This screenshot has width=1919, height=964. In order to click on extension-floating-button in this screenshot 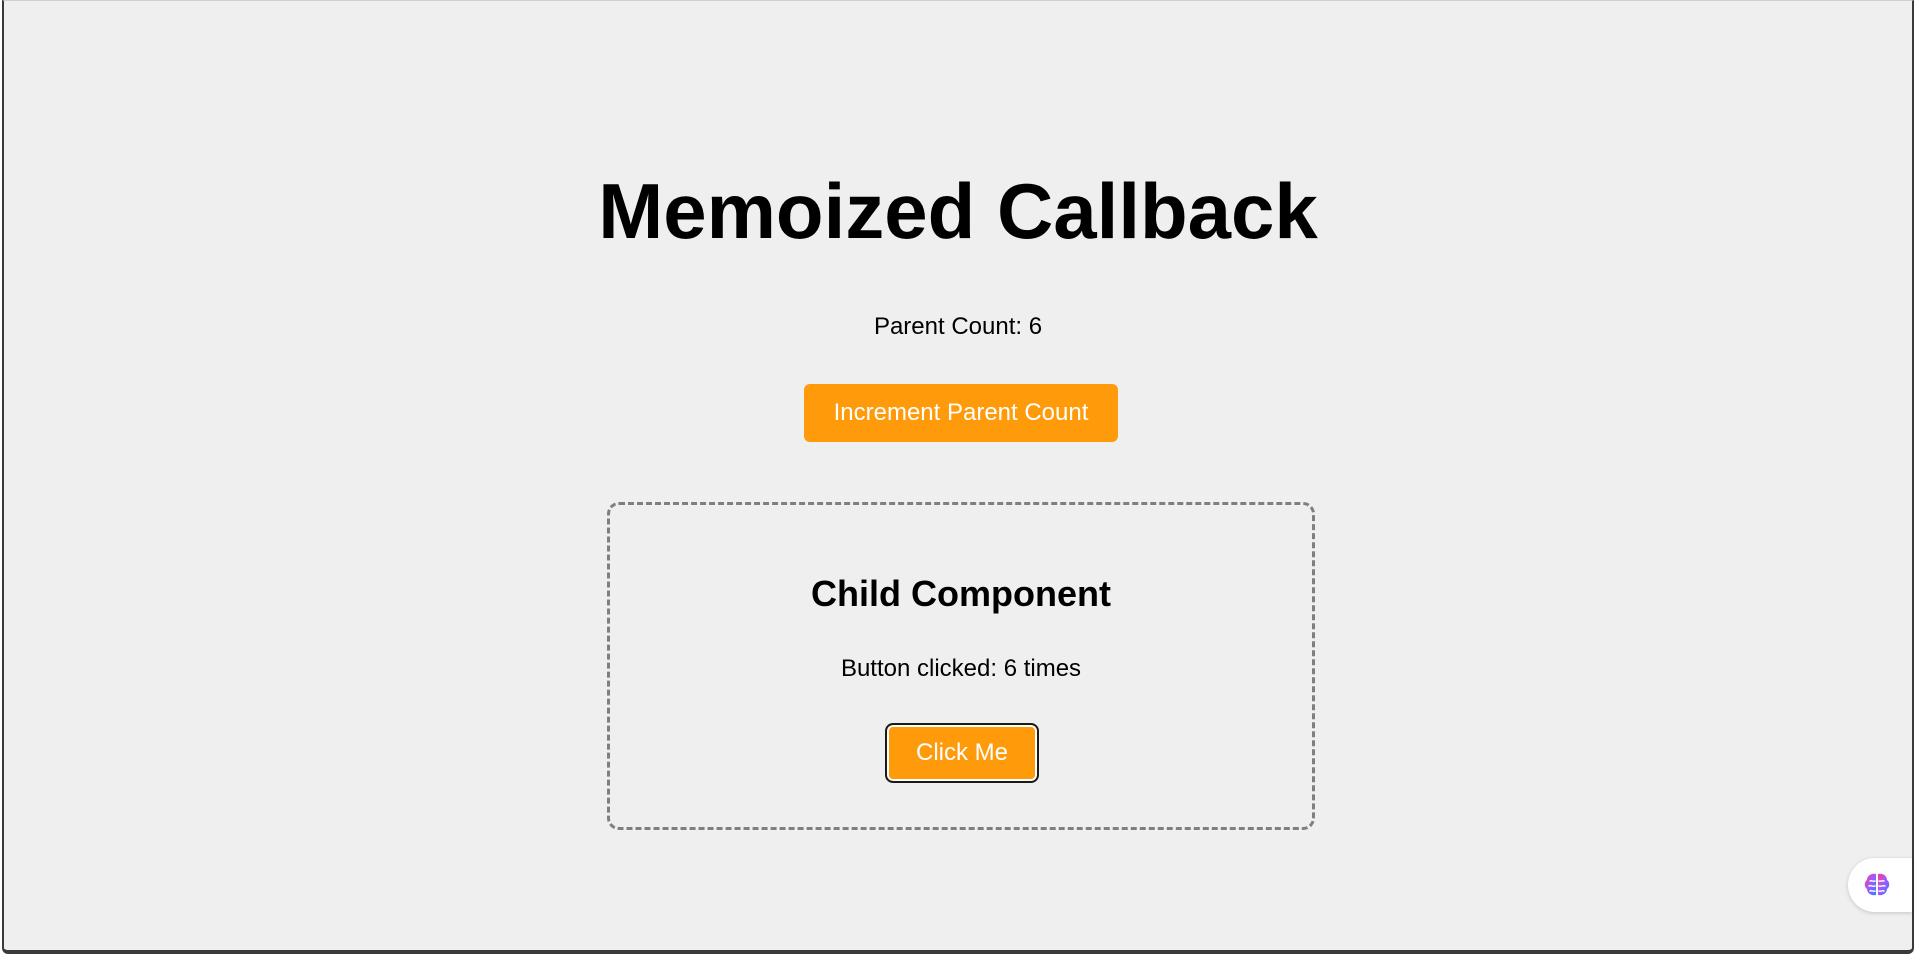, I will do `click(1880, 885)`.